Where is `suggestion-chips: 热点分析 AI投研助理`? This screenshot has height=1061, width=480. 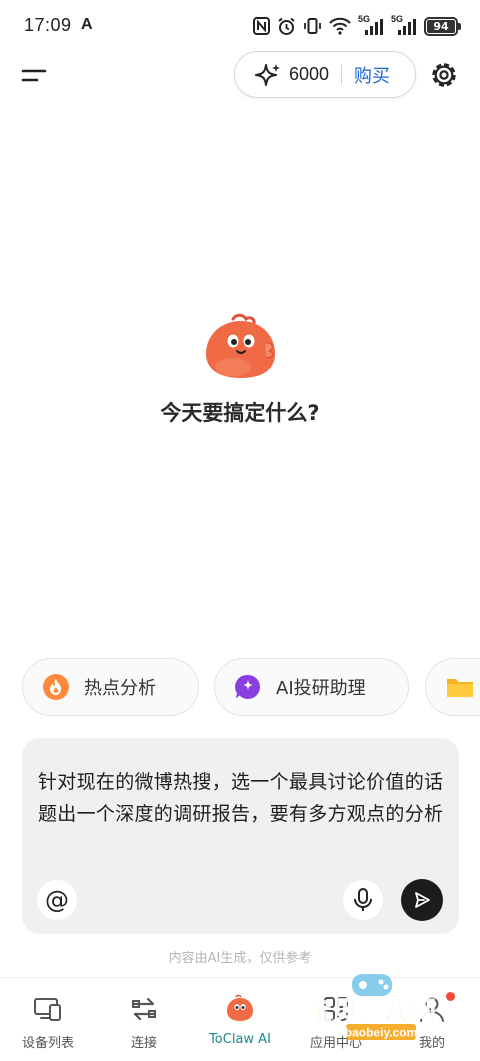 suggestion-chips: 热点分析 AI投研助理 is located at coordinates (251, 687).